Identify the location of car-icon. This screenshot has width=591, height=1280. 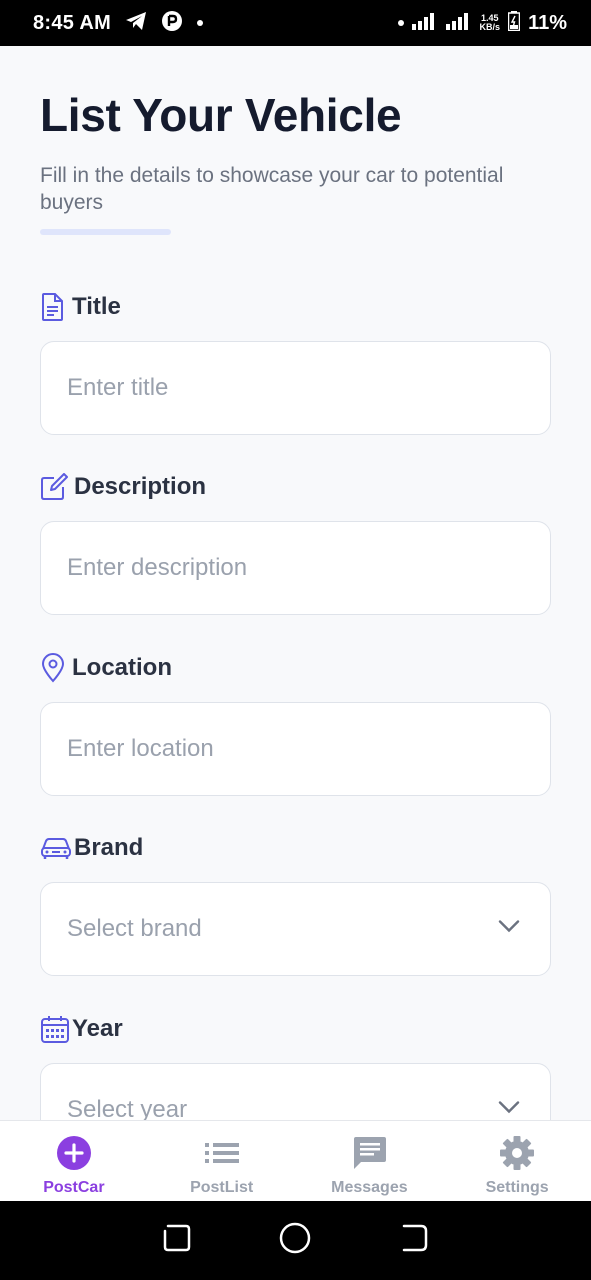
(56, 848).